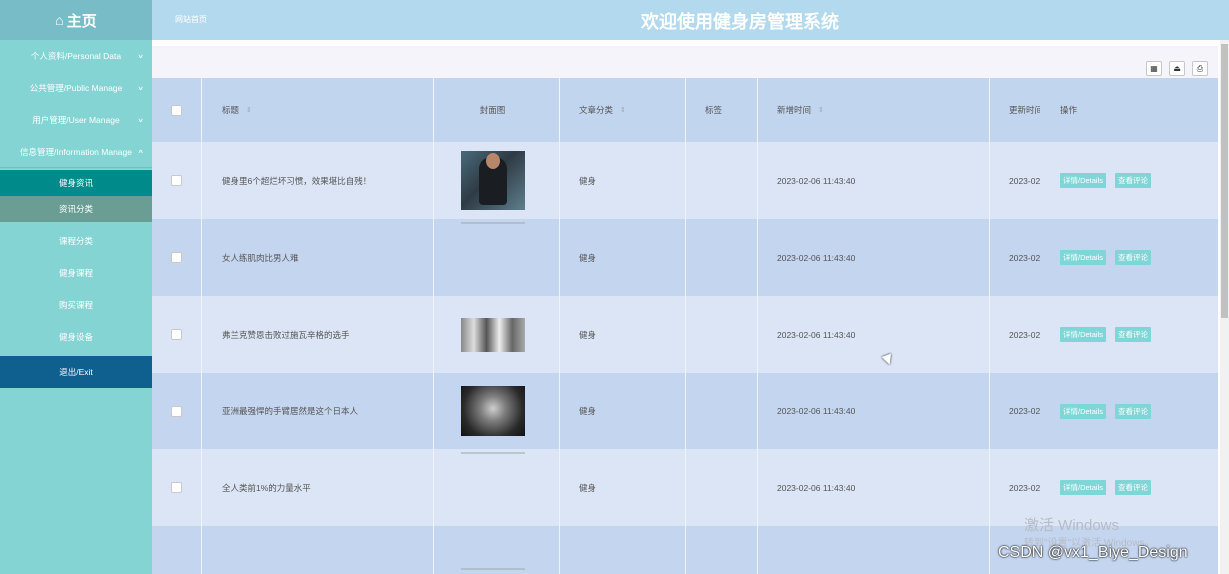  Describe the element at coordinates (596, 110) in the screenshot. I see `col-category: 文章分类` at that location.